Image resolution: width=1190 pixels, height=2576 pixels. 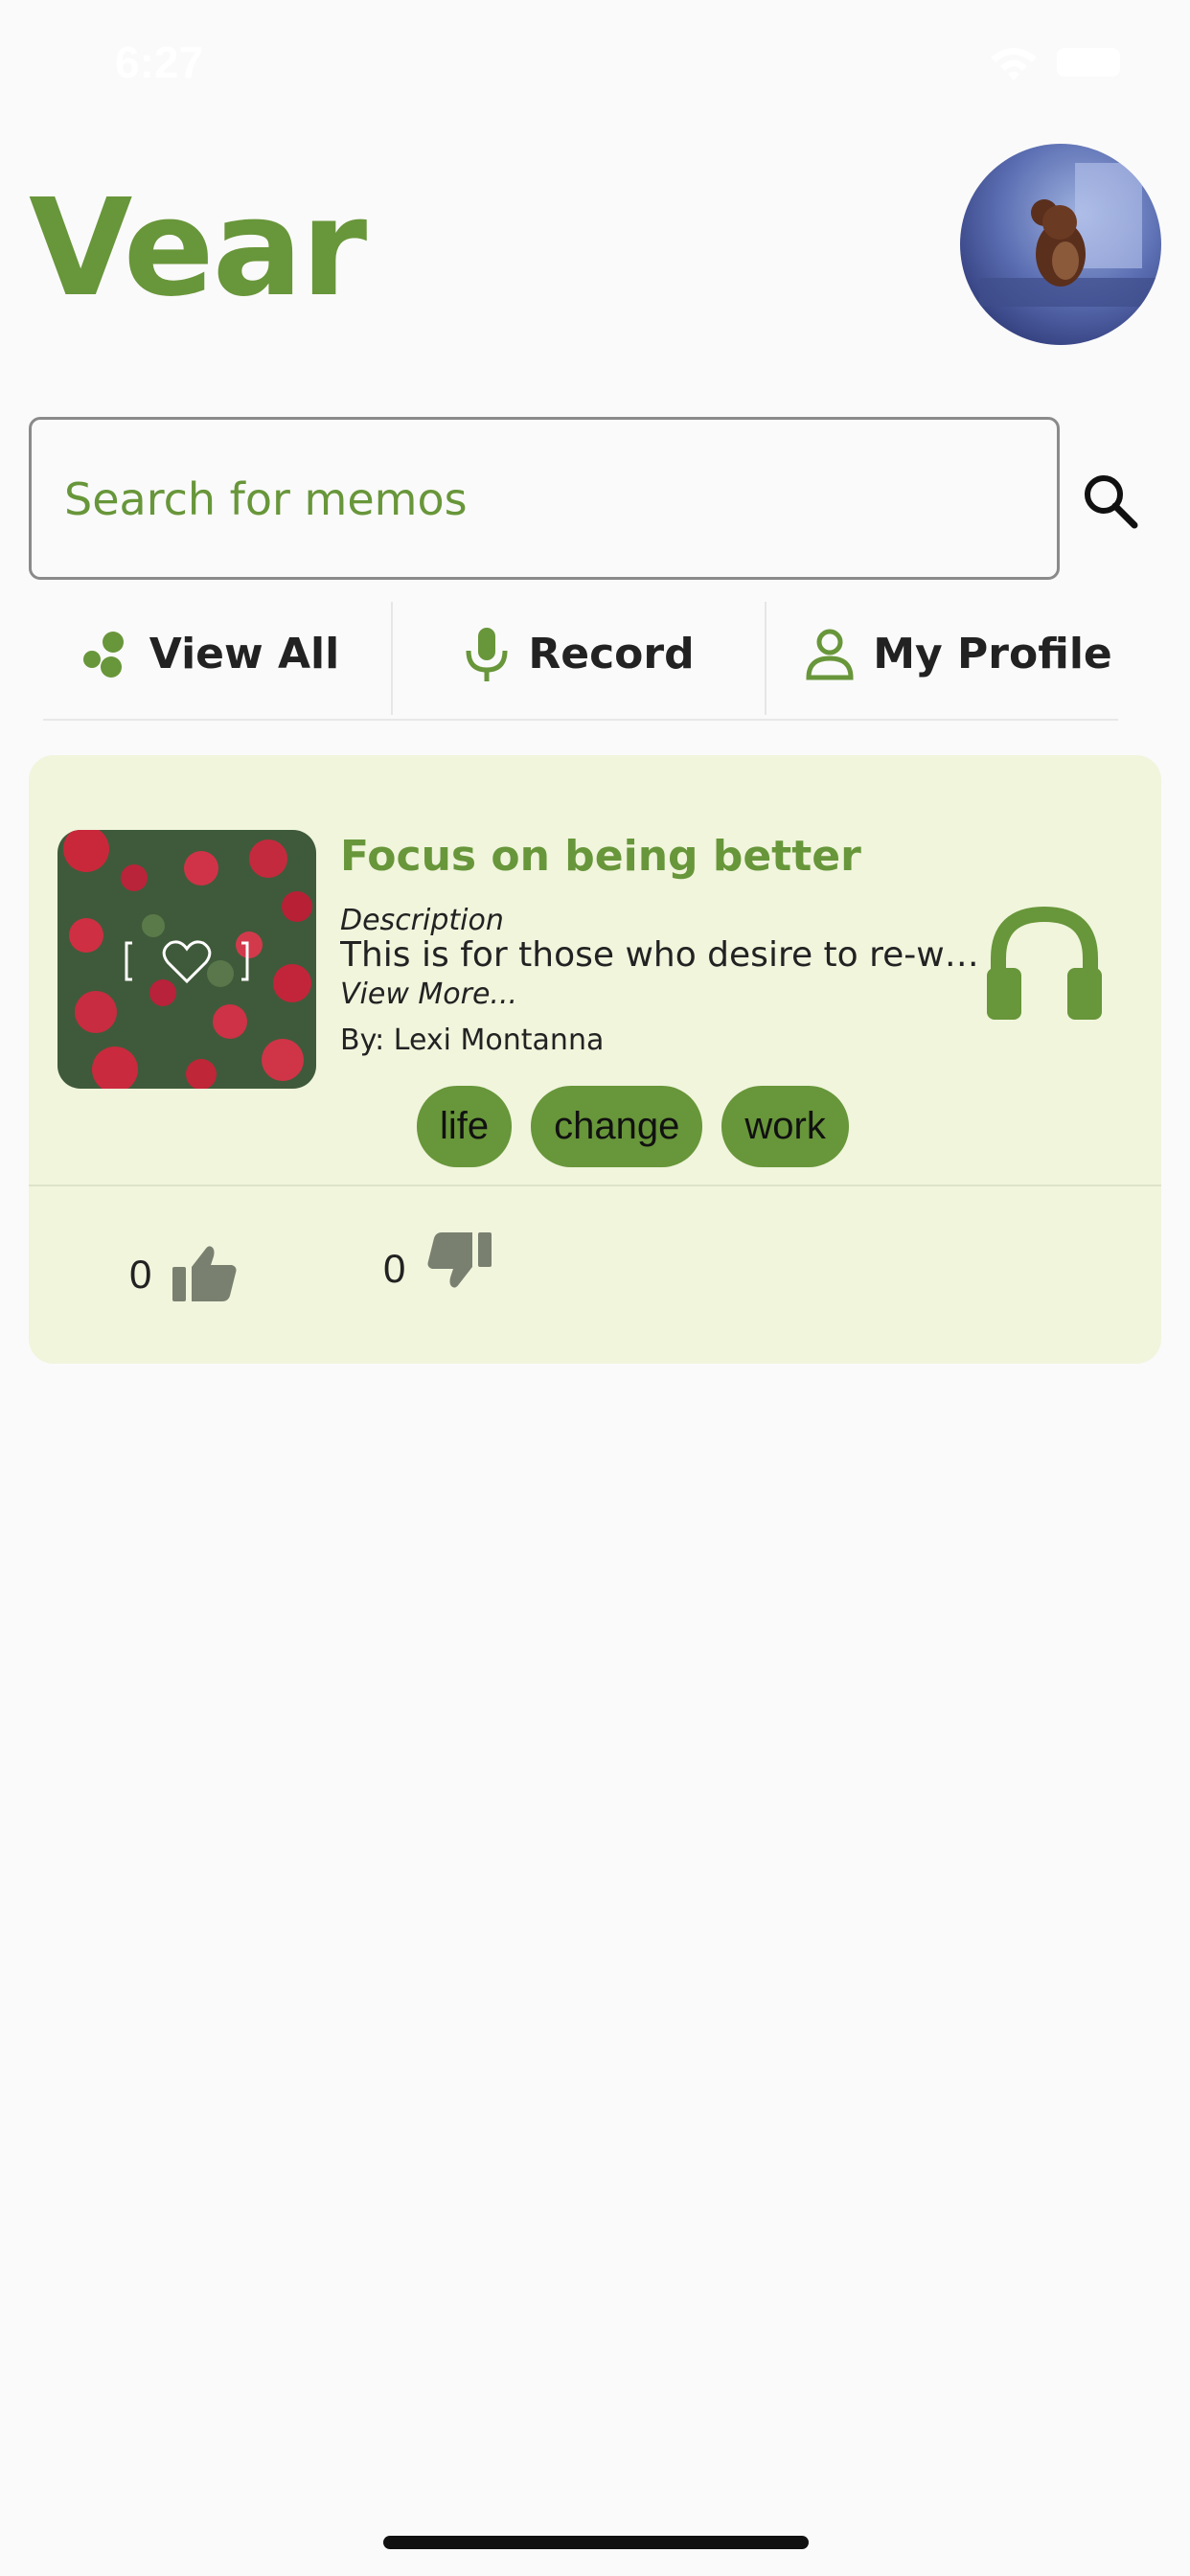 I want to click on like-button: 0, so click(x=185, y=1274).